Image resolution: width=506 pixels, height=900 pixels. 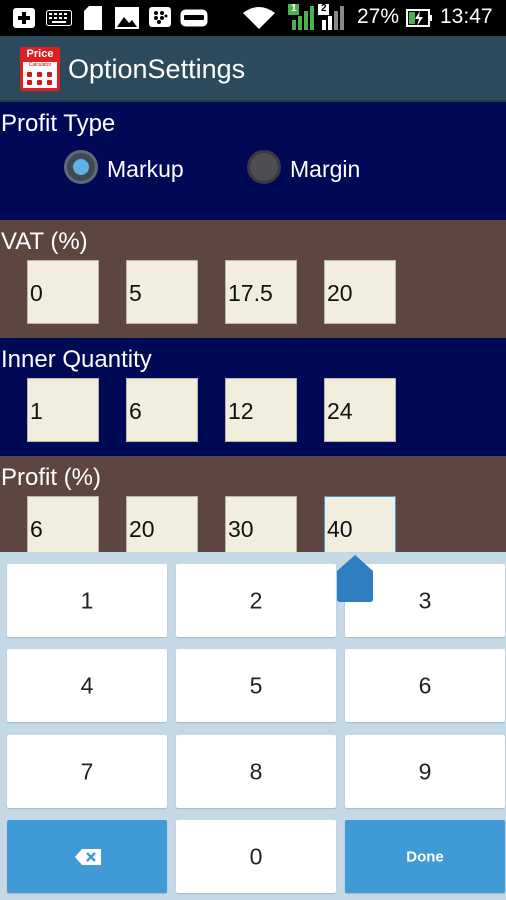 What do you see at coordinates (294, 8) in the screenshot?
I see `sim1-number: 1` at bounding box center [294, 8].